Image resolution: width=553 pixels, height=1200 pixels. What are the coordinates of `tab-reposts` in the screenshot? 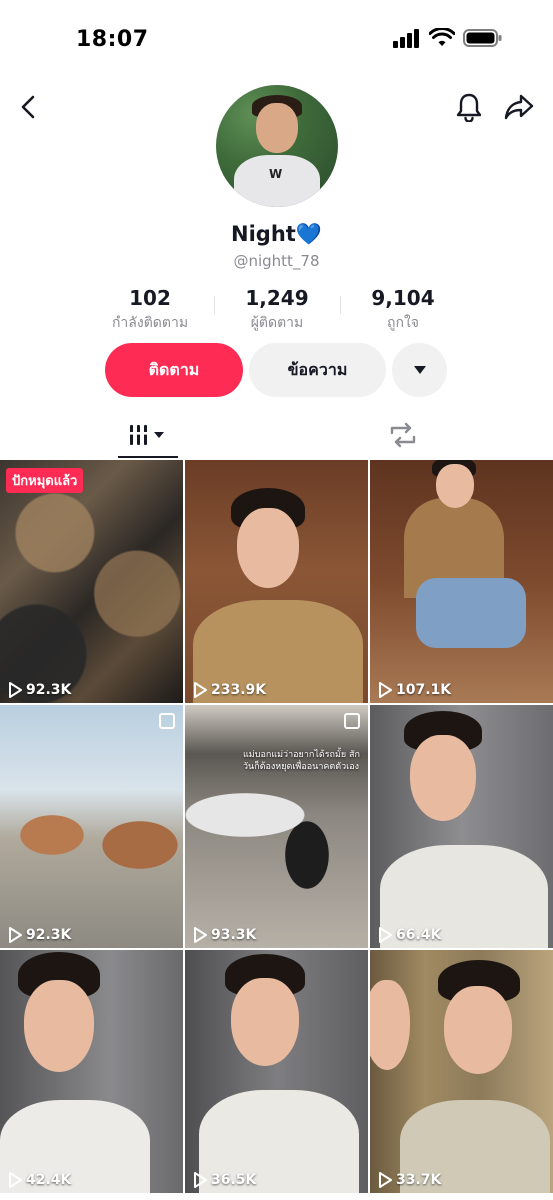 It's located at (403, 435).